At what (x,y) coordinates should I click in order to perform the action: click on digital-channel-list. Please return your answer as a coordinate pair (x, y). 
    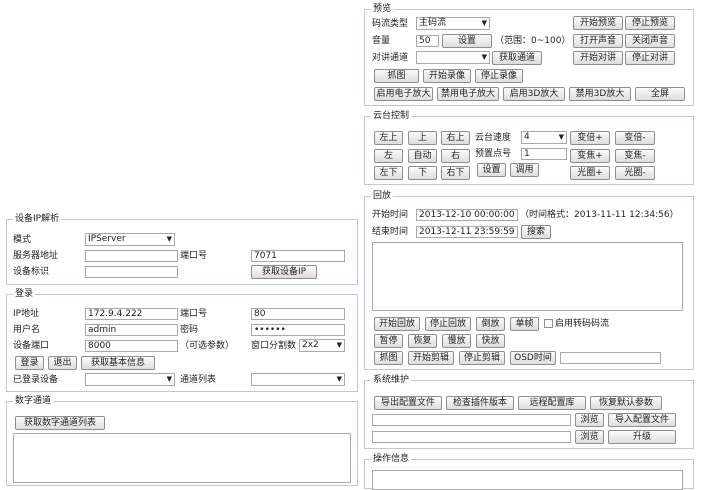
    Looking at the image, I should click on (182, 458).